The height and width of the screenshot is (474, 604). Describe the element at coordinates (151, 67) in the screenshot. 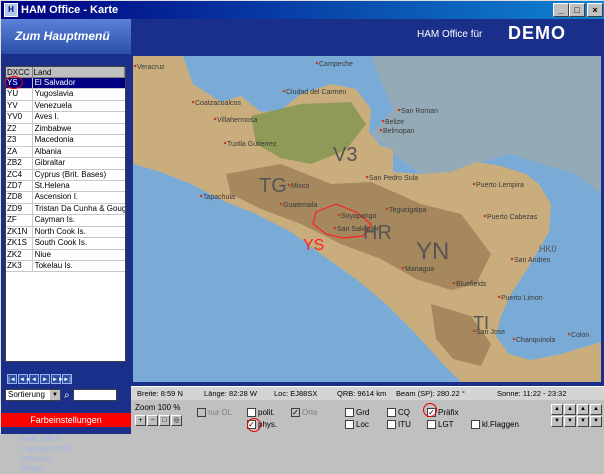

I see `city-label: Veracruz` at that location.